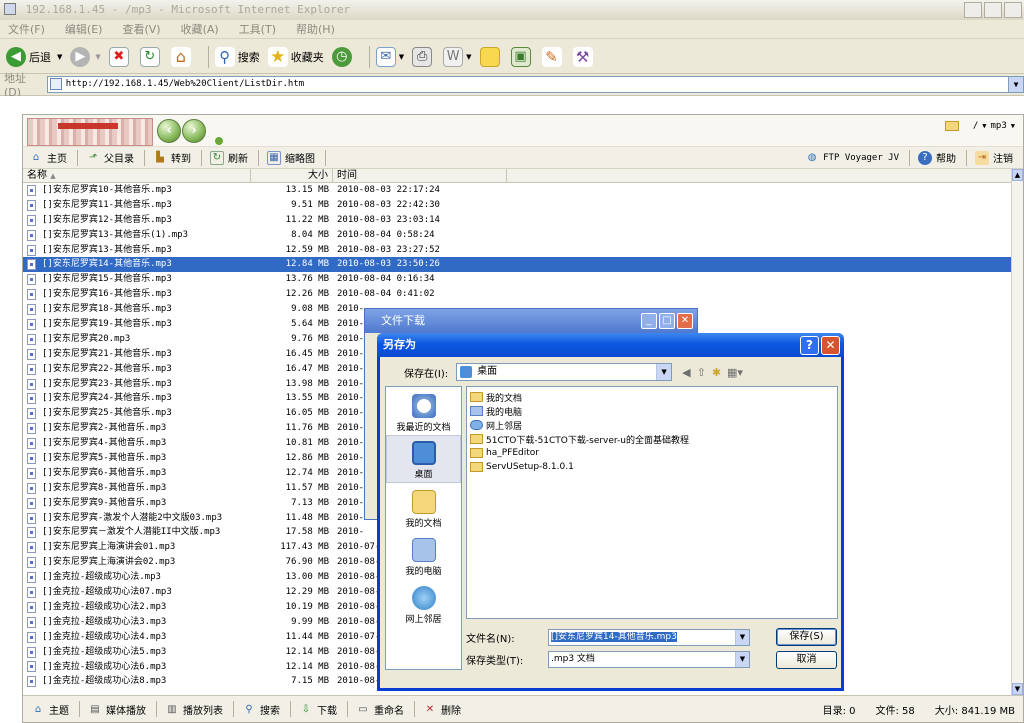  Describe the element at coordinates (420, 175) in the screenshot. I see `column-header-time: 时间` at that location.